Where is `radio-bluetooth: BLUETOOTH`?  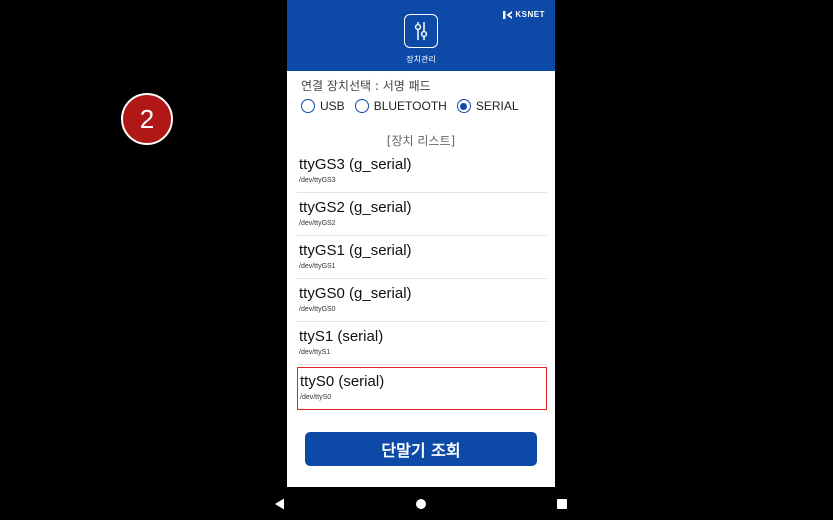 radio-bluetooth: BLUETOOTH is located at coordinates (400, 106).